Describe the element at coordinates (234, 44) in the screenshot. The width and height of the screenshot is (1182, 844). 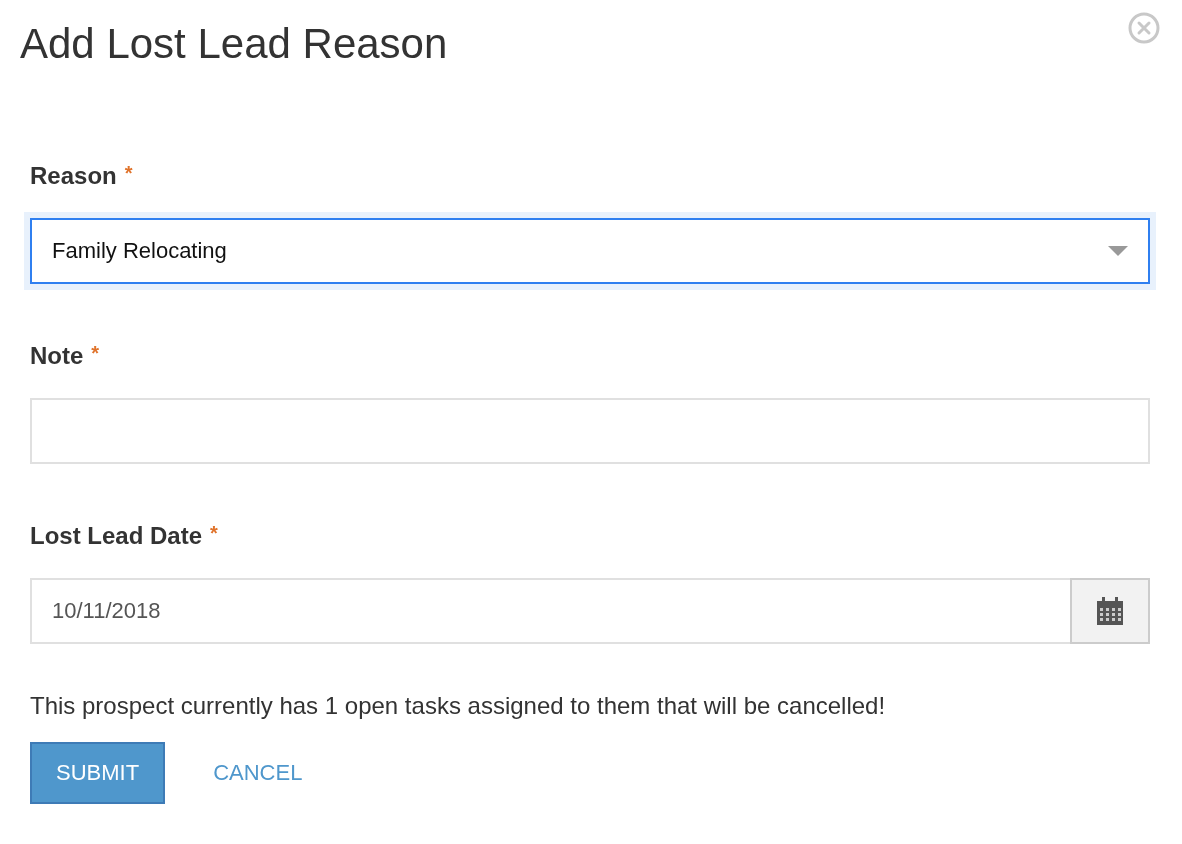
I see `dialog-title: Add Lost Lead Reason` at that location.